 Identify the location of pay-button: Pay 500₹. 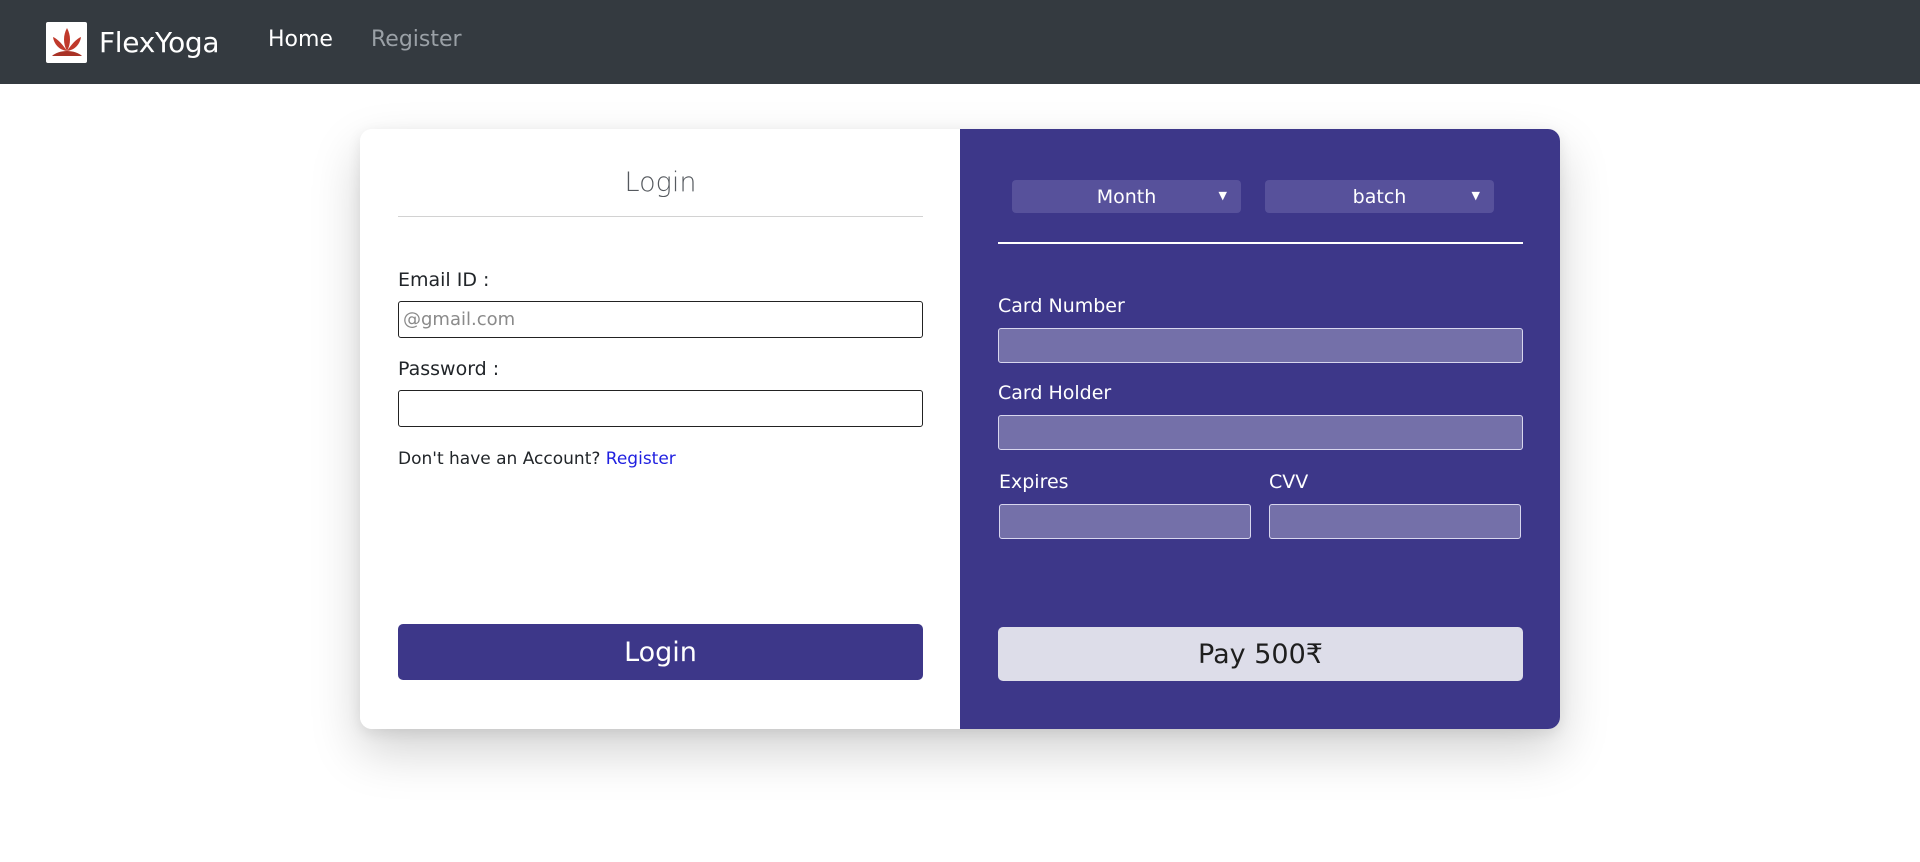
(1260, 654).